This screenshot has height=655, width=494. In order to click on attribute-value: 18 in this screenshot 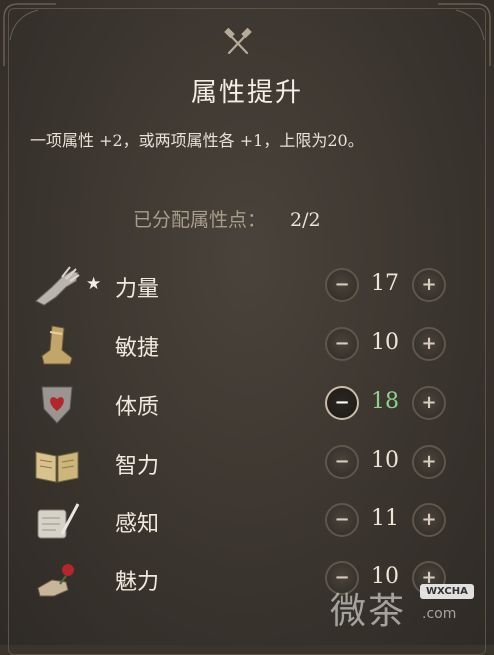, I will do `click(385, 401)`.